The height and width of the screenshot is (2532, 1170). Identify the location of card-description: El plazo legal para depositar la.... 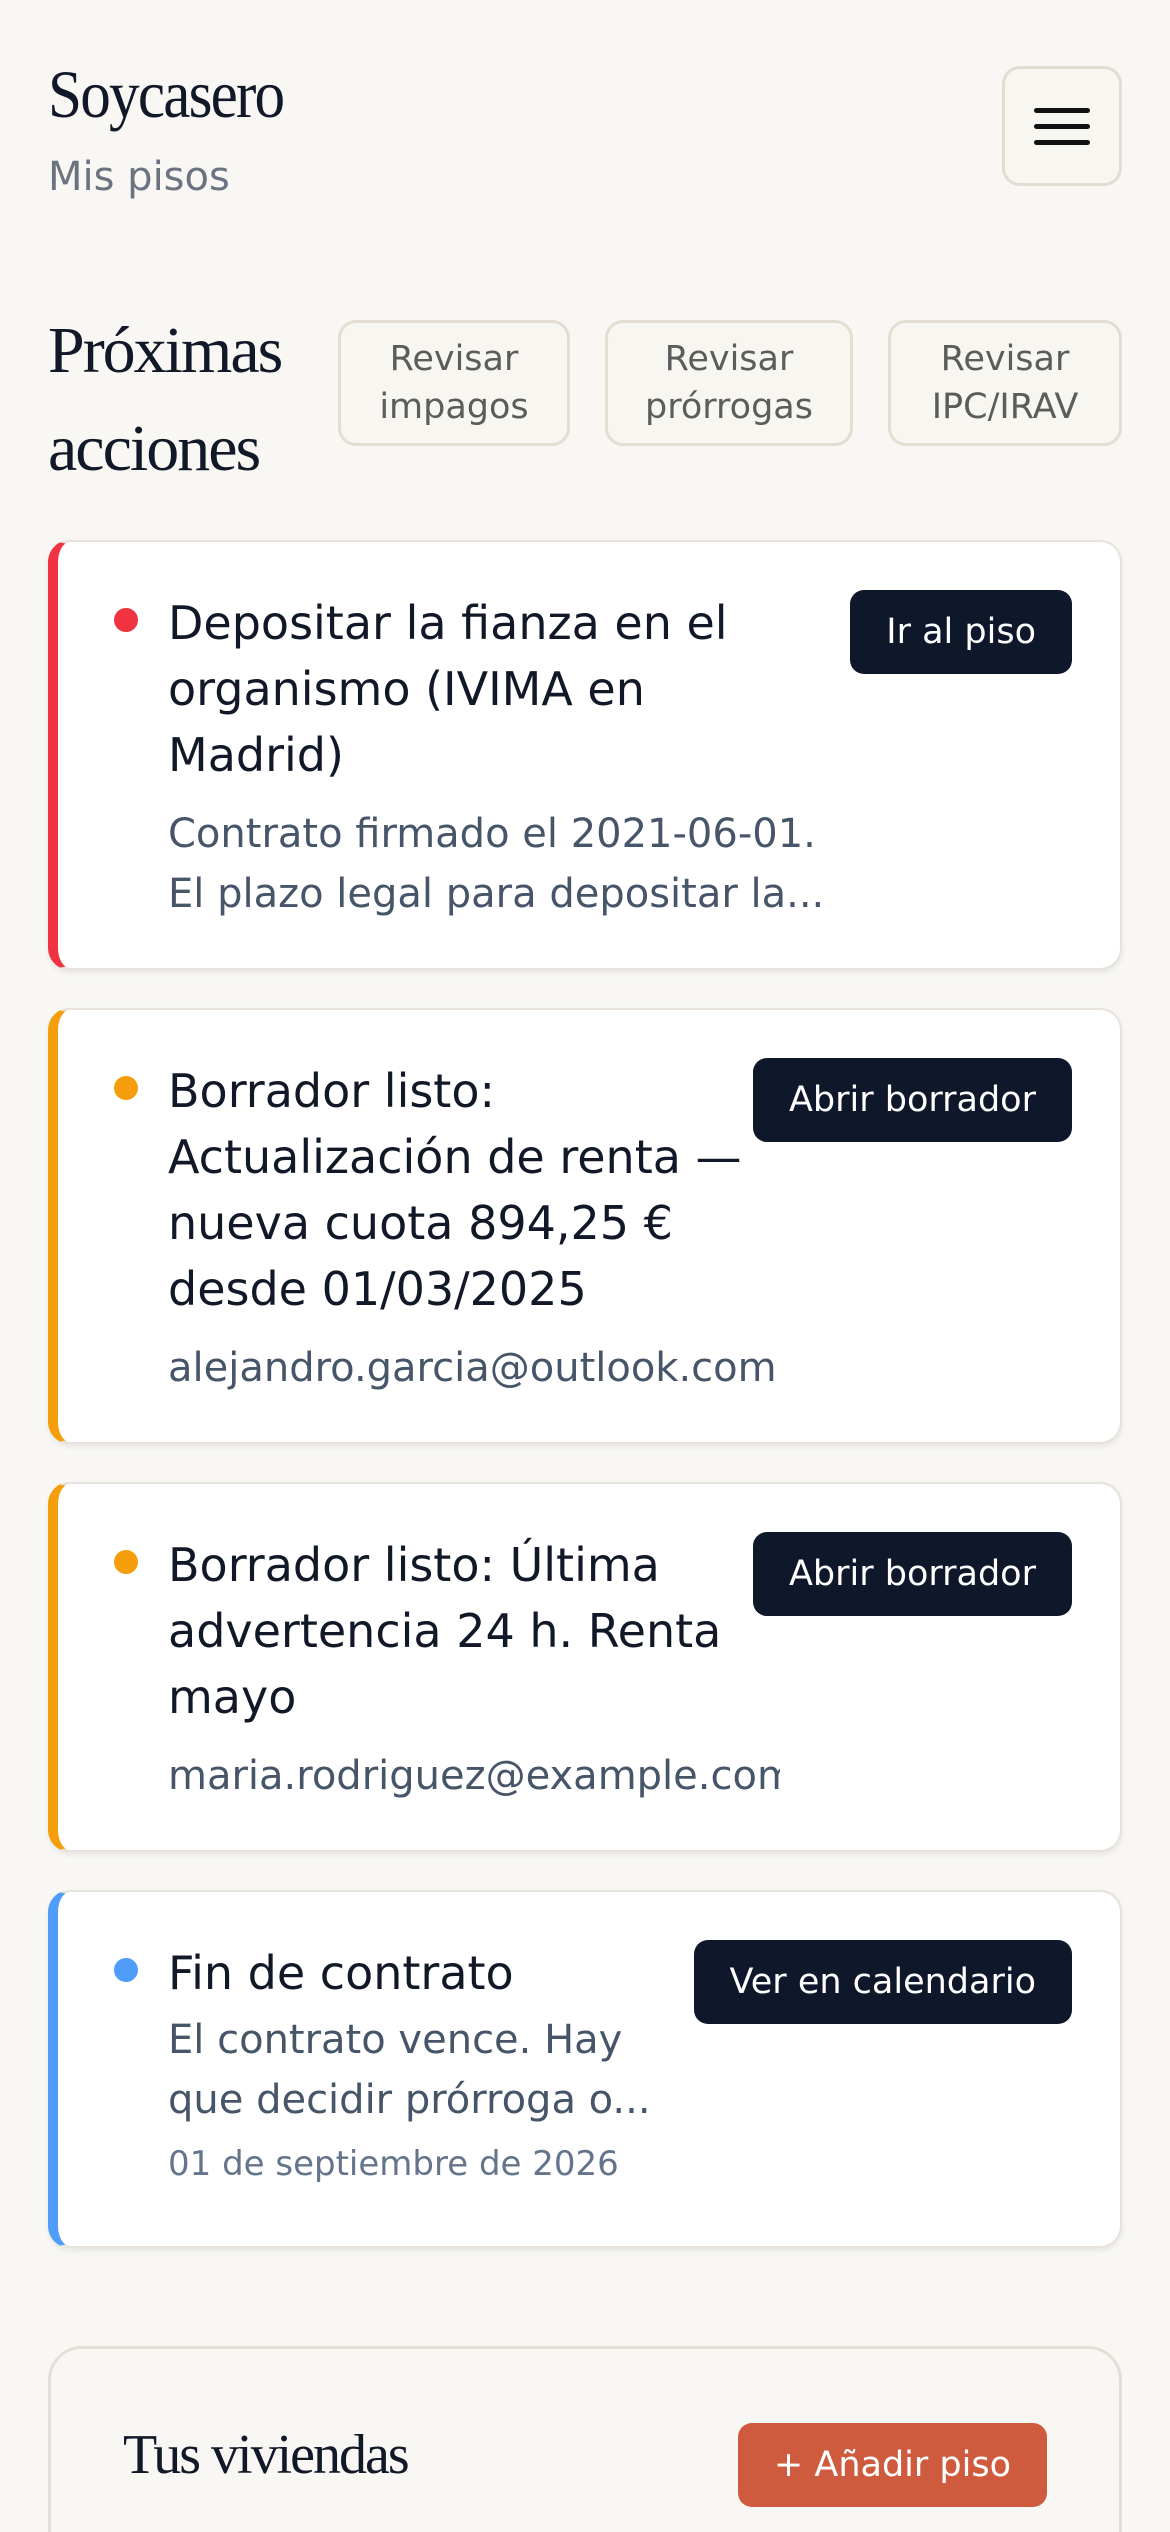
(496, 894).